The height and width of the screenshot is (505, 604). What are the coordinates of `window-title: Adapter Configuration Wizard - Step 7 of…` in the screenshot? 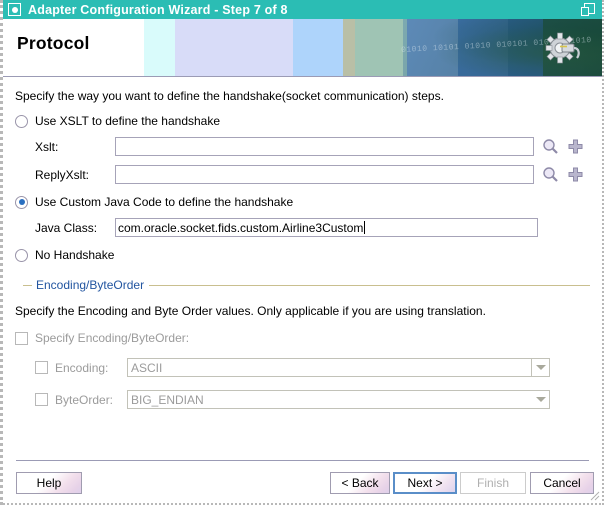 It's located at (158, 9).